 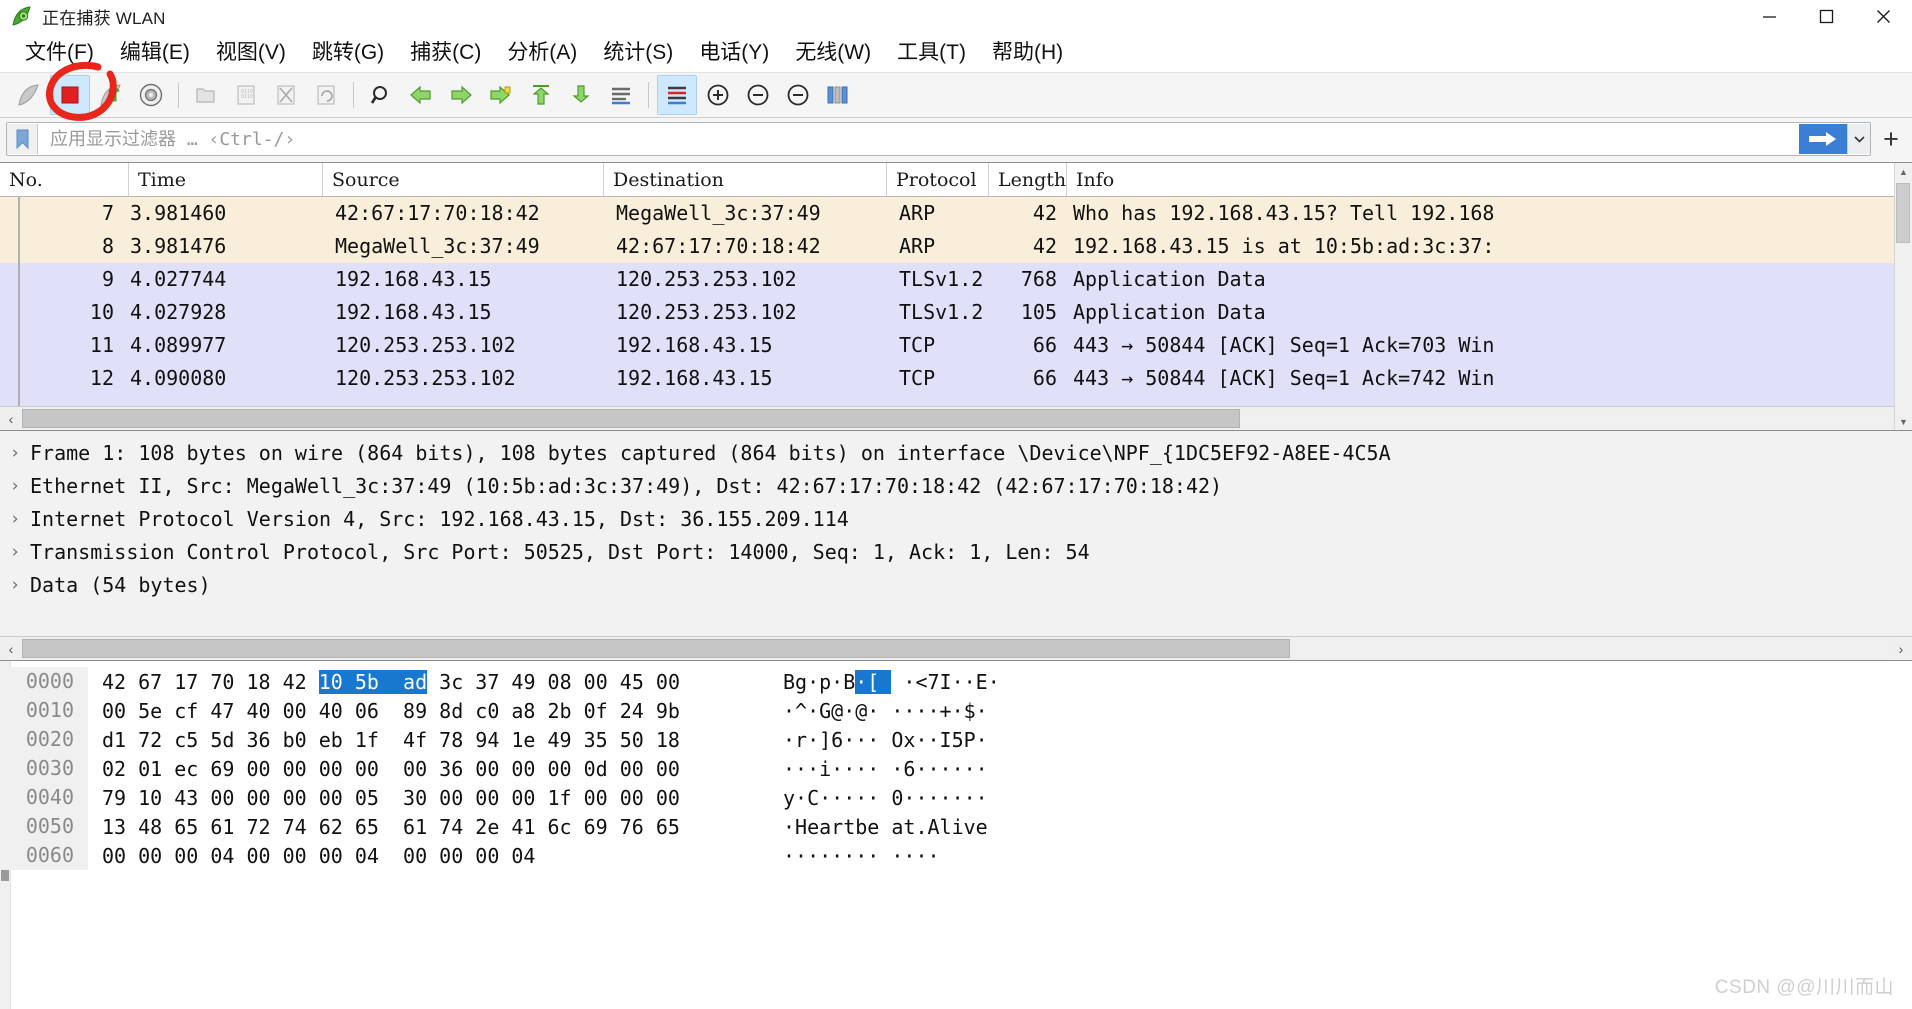 I want to click on window-controls, so click(x=1826, y=16).